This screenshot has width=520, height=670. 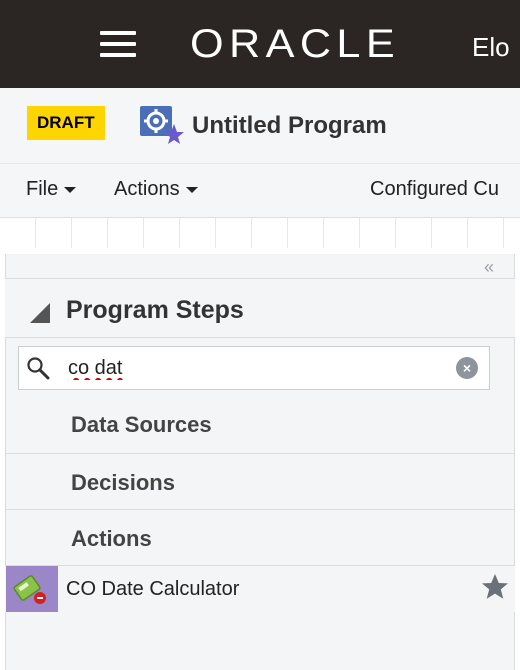 I want to click on product-name: Elo, so click(x=491, y=47).